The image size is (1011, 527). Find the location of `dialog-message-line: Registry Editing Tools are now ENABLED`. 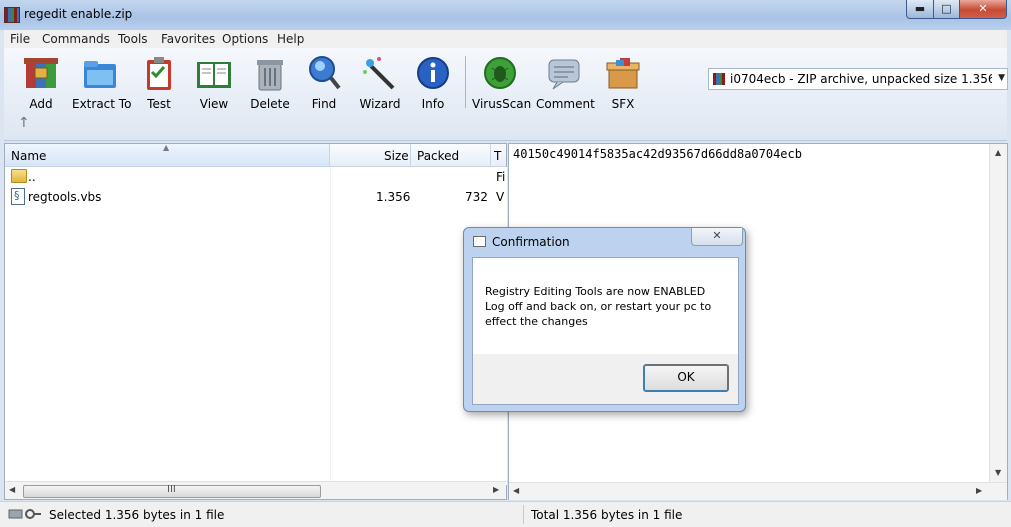

dialog-message-line: Registry Editing Tools are now ENABLED is located at coordinates (595, 291).